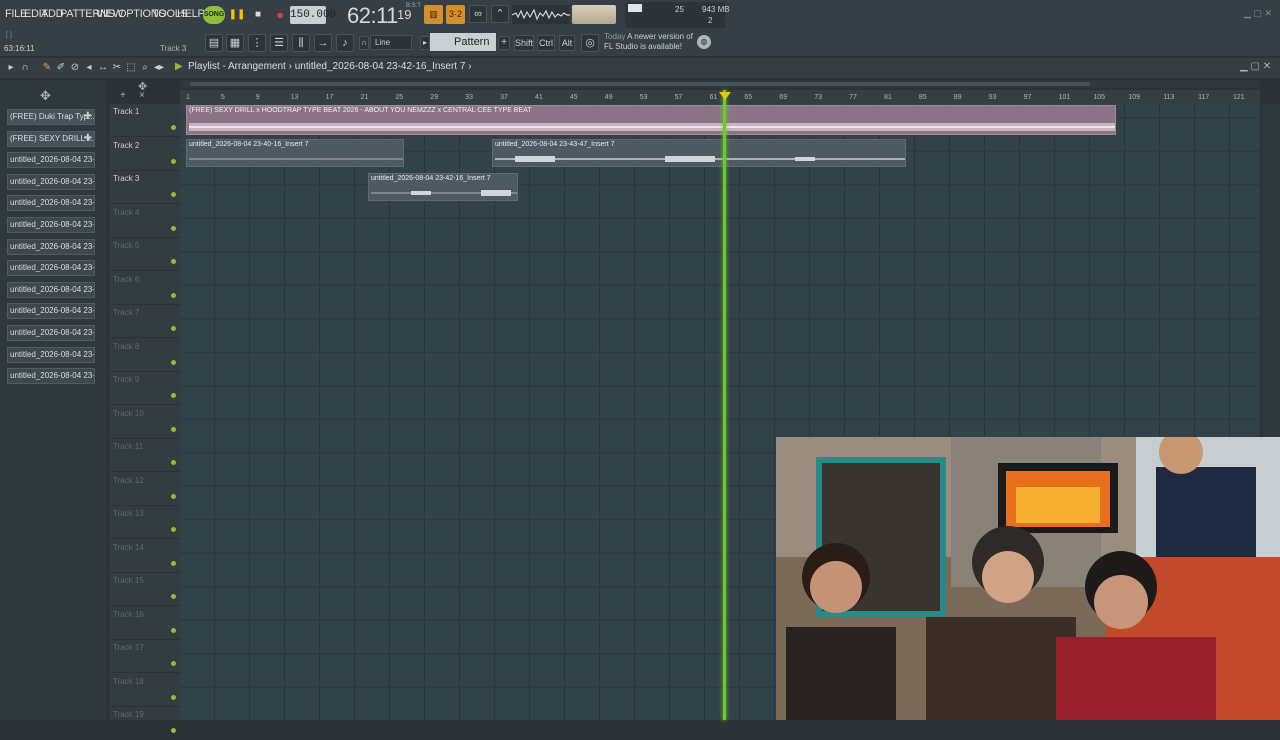  What do you see at coordinates (145, 68) in the screenshot?
I see `zoom-tool-icon: ⌕` at bounding box center [145, 68].